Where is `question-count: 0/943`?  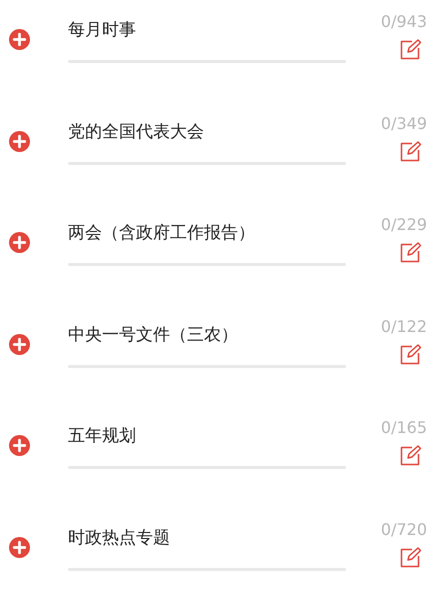 question-count: 0/943 is located at coordinates (403, 22).